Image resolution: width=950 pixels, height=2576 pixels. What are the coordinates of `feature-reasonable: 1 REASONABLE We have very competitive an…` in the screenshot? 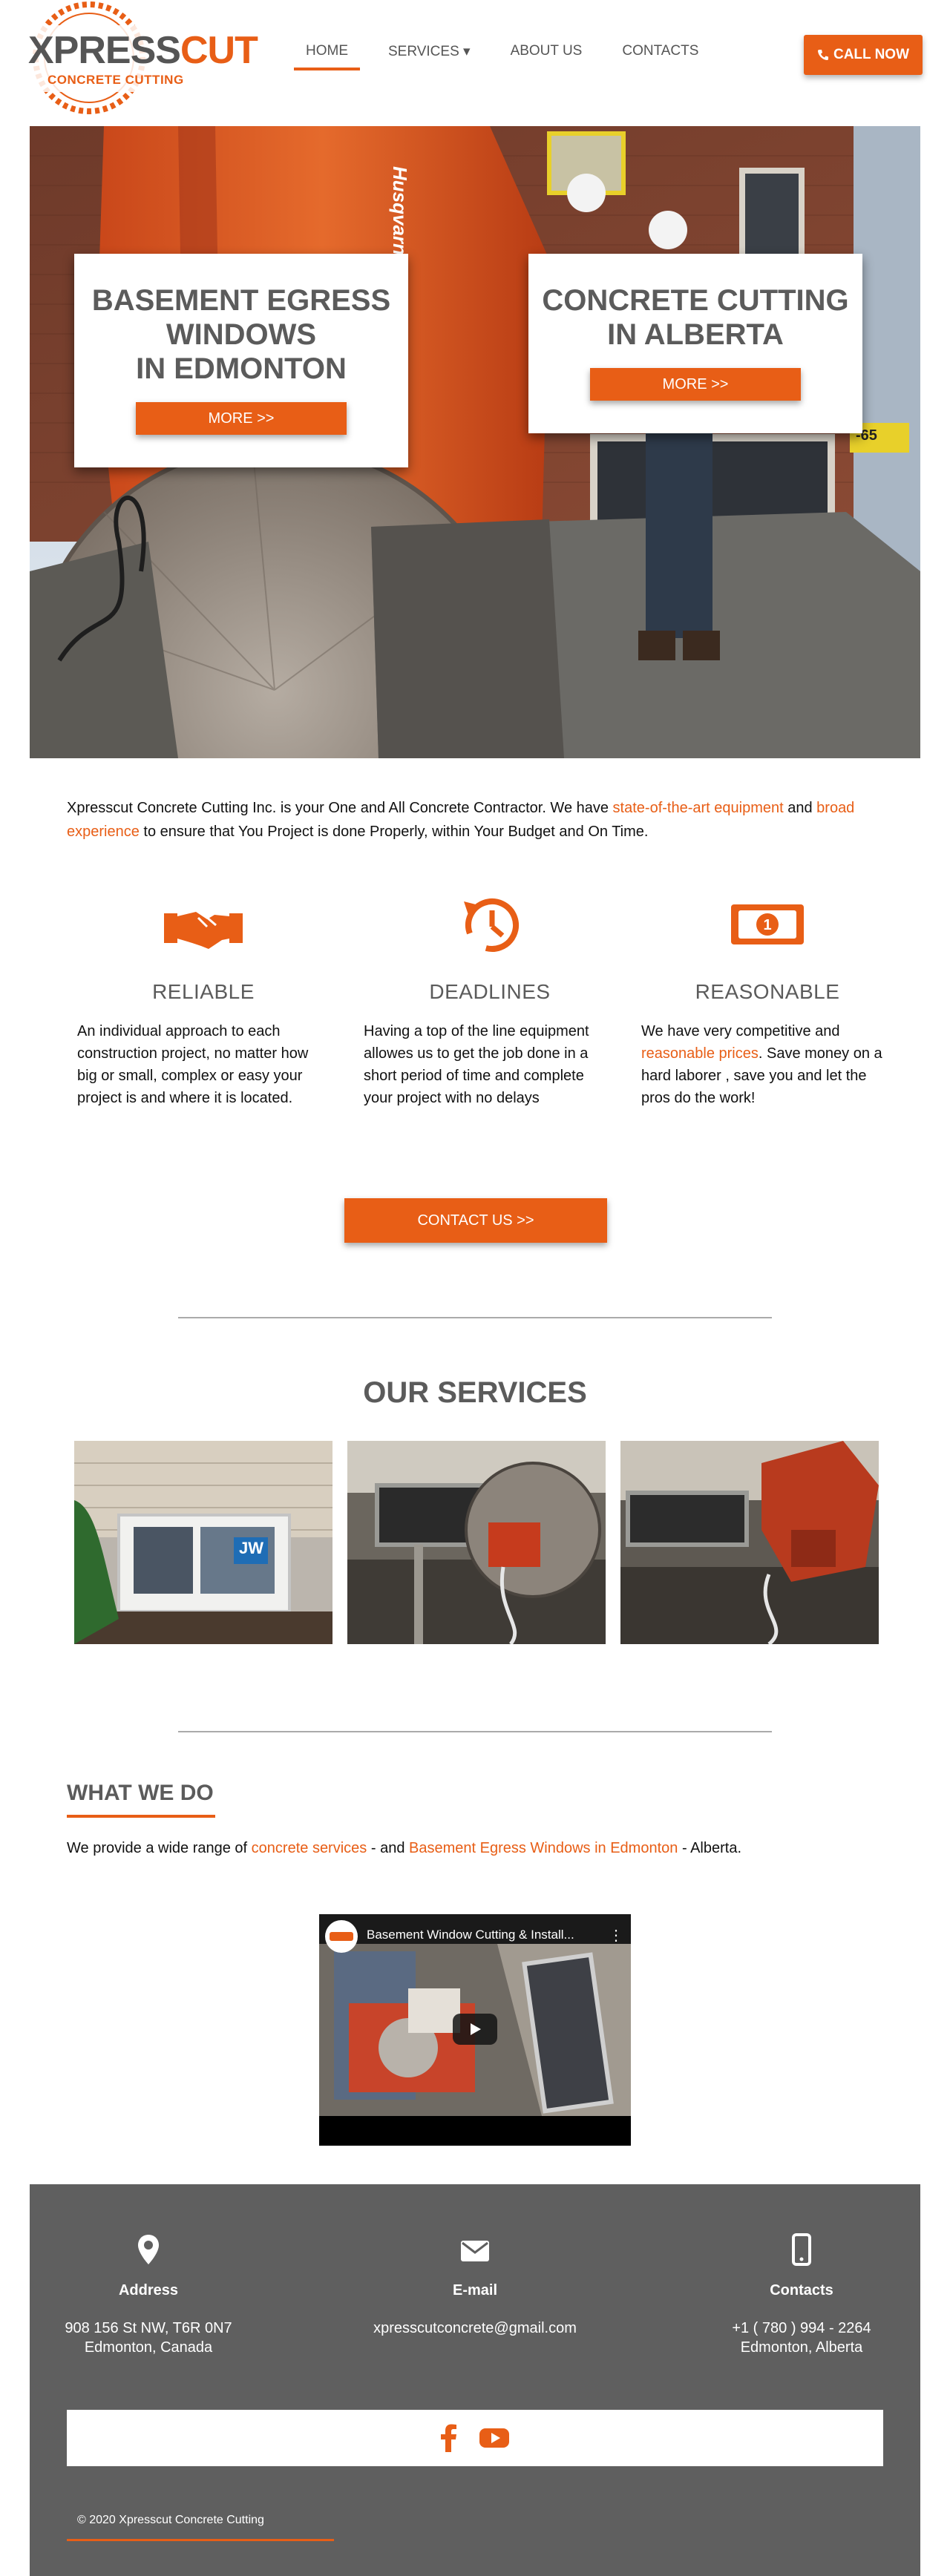 It's located at (767, 1001).